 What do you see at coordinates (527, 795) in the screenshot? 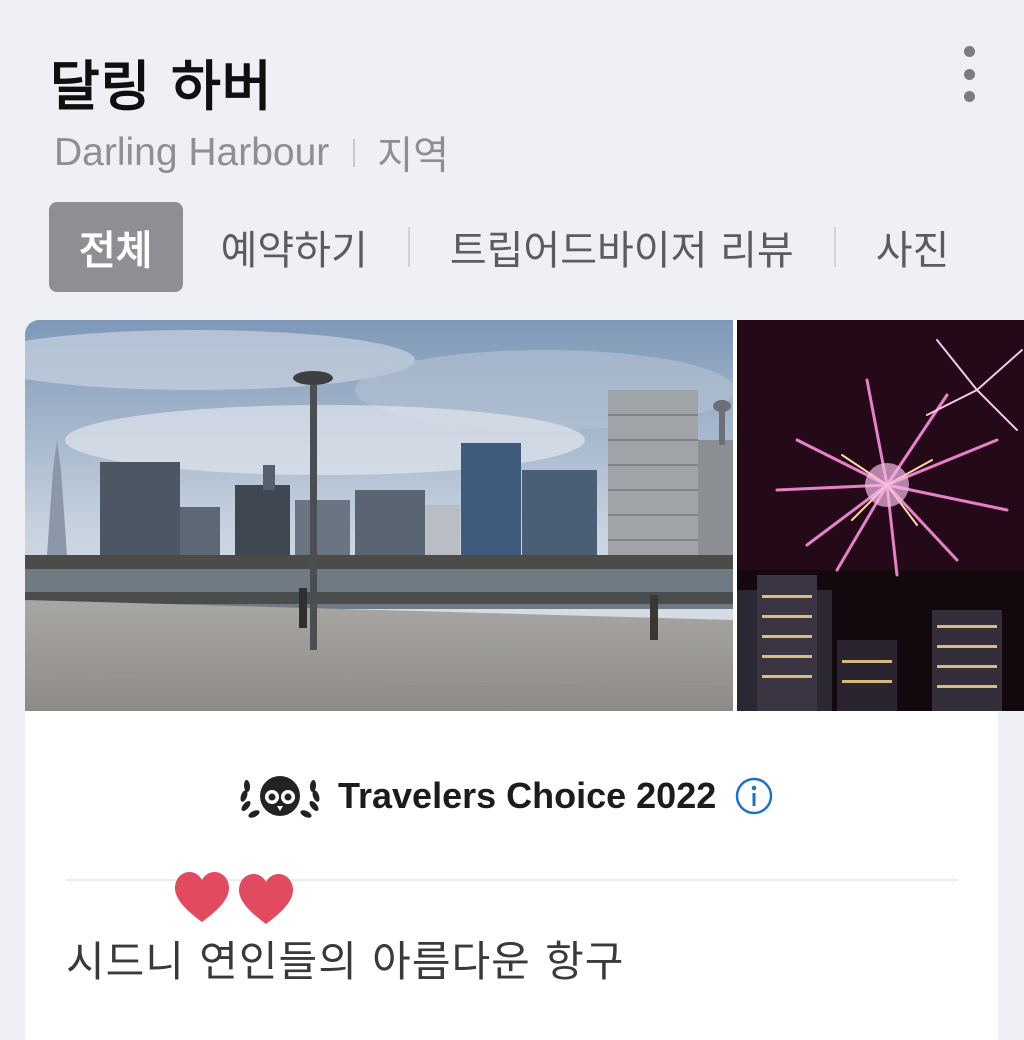
I see `award-label: Travelers Choice 2022` at bounding box center [527, 795].